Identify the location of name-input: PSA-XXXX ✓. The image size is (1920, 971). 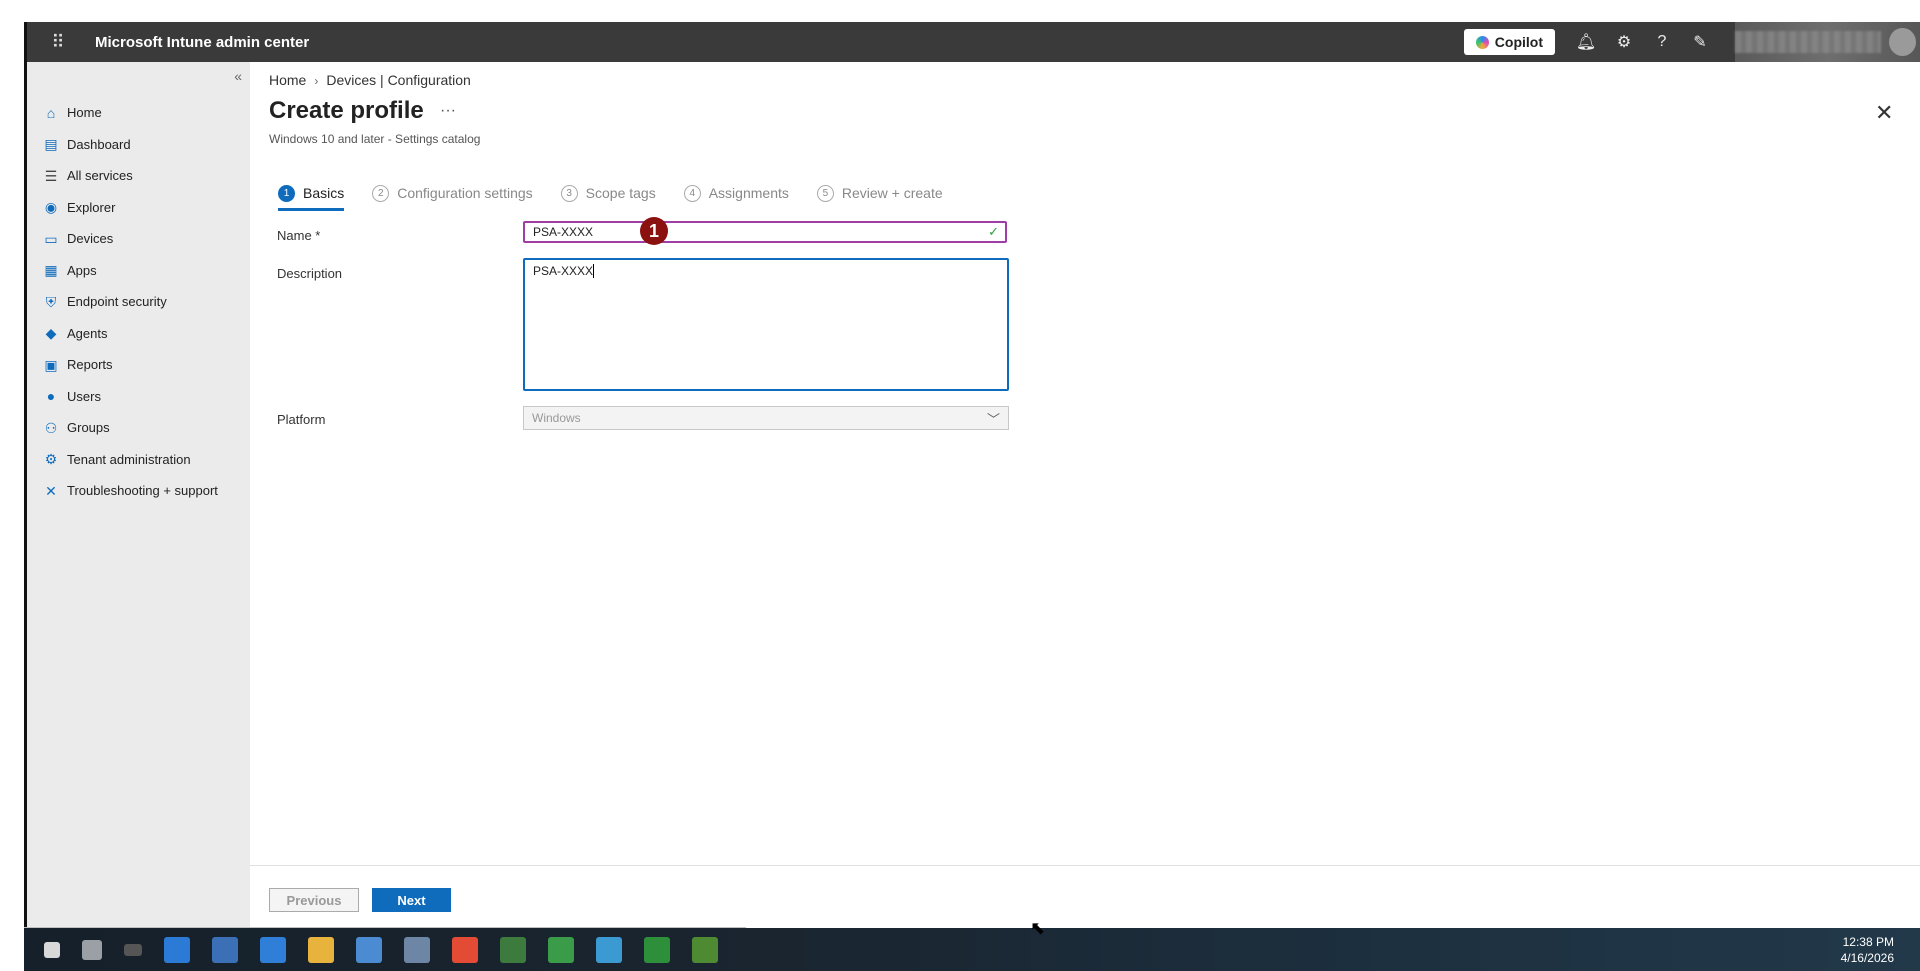
(765, 232).